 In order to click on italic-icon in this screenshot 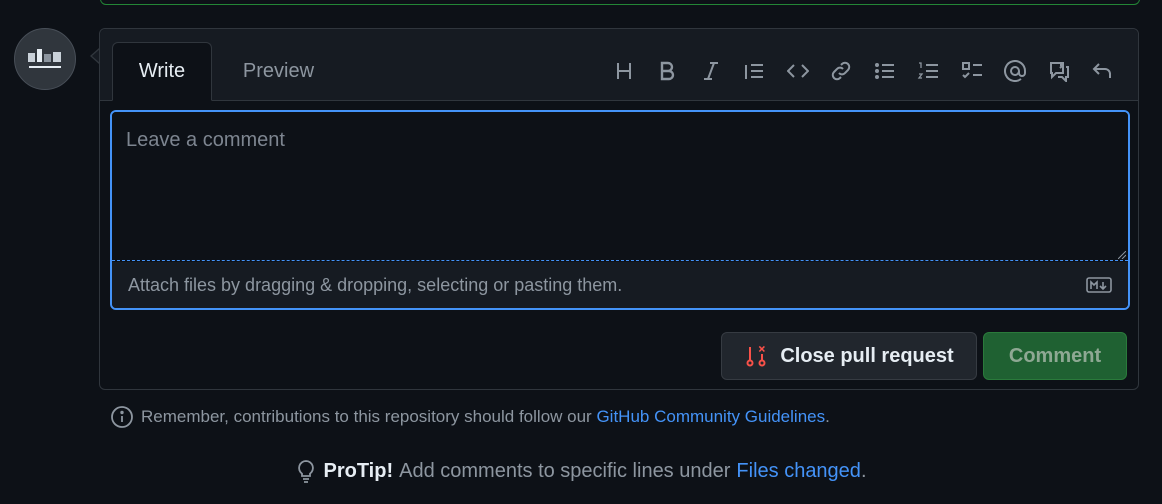, I will do `click(711, 71)`.